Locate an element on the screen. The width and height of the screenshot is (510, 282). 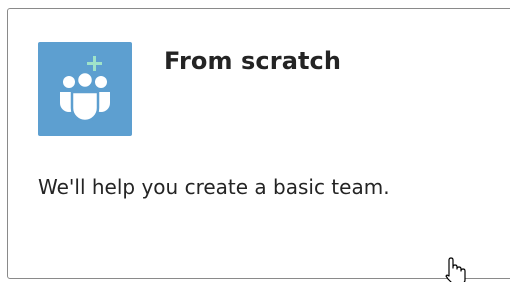
card-description: We'll help you create a basic team. is located at coordinates (214, 187).